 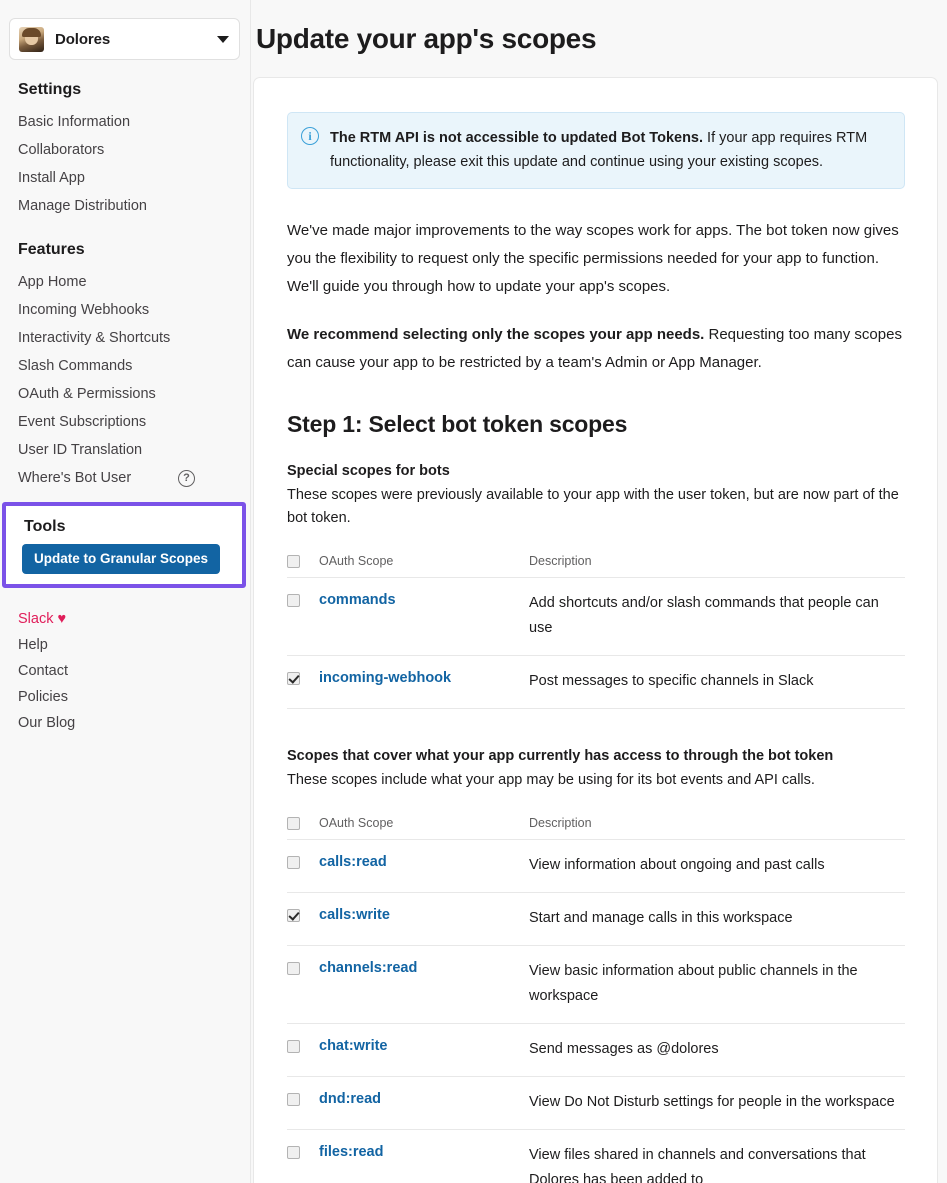 What do you see at coordinates (368, 968) in the screenshot?
I see `scope-link-channels-read: channels:read` at bounding box center [368, 968].